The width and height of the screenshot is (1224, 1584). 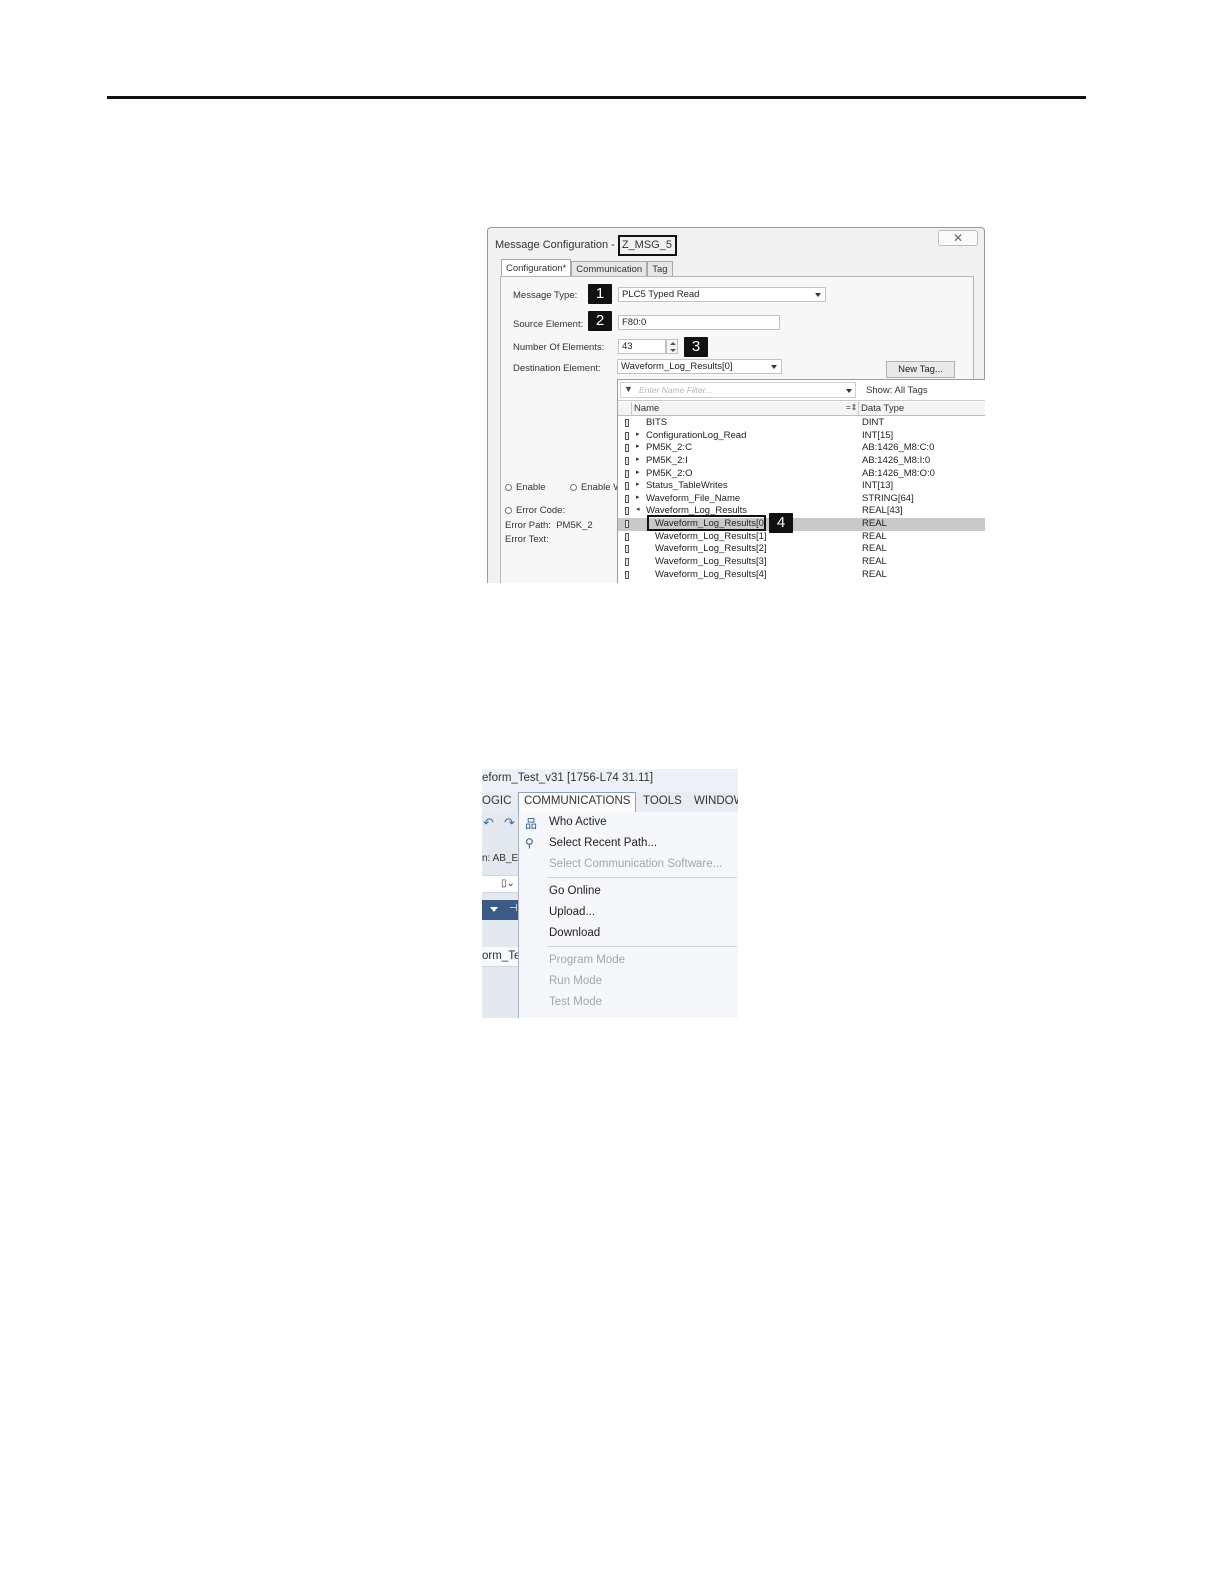 What do you see at coordinates (662, 801) in the screenshot?
I see `menu-tools: TOOLS` at bounding box center [662, 801].